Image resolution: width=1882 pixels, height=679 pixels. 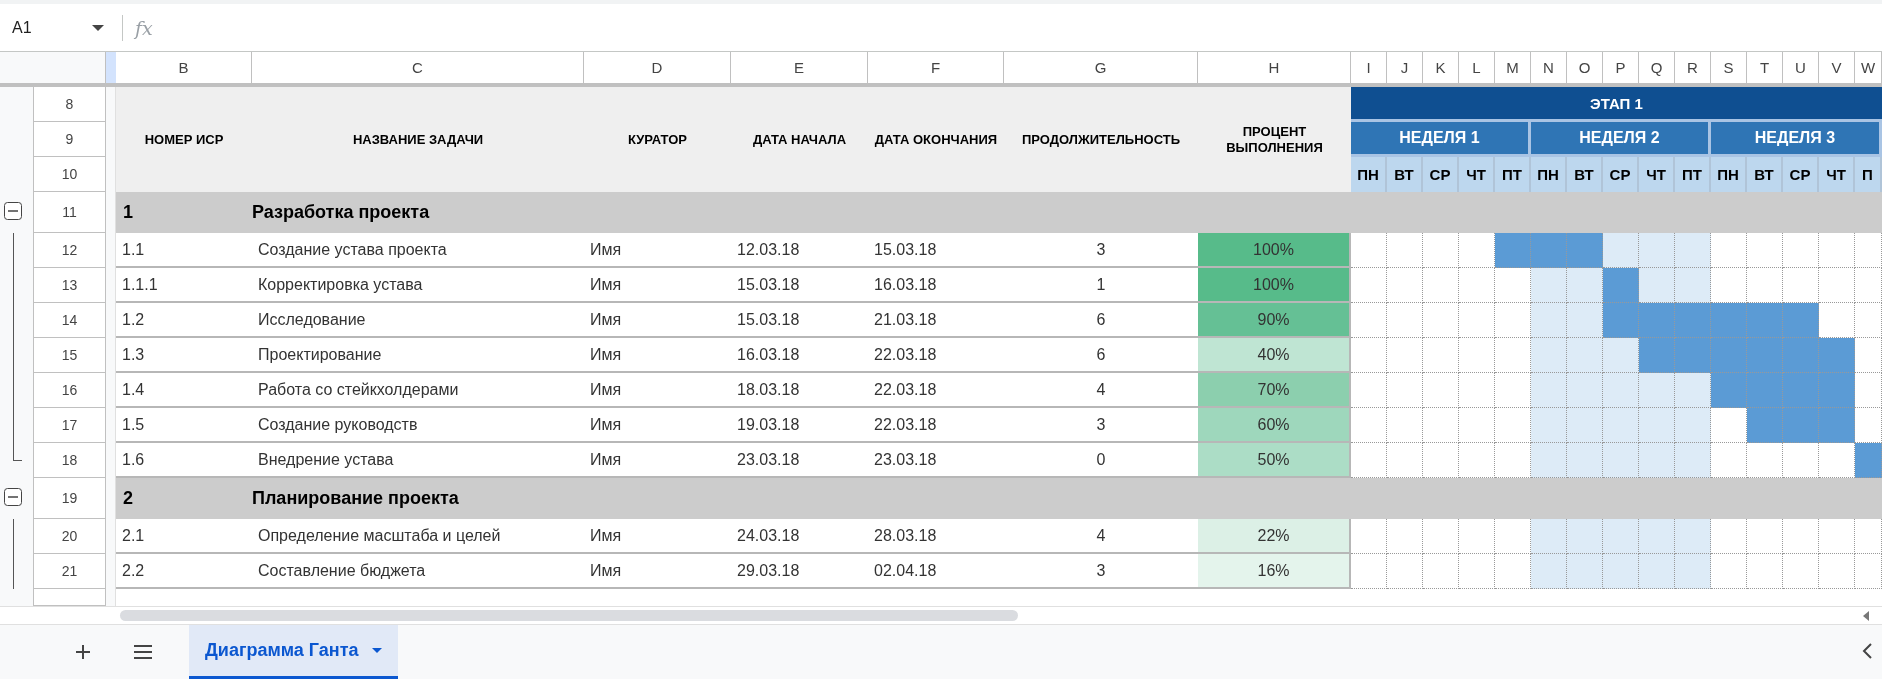 I want to click on menu-icon, so click(x=143, y=652).